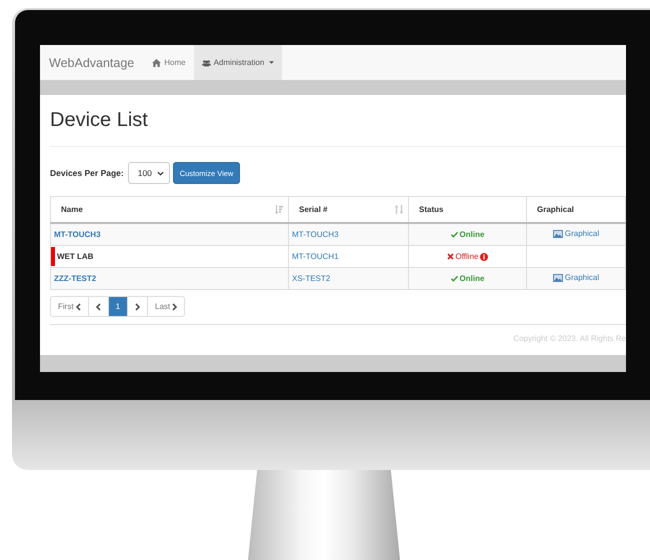 Image resolution: width=650 pixels, height=560 pixels. What do you see at coordinates (206, 62) in the screenshot?
I see `users-icon` at bounding box center [206, 62].